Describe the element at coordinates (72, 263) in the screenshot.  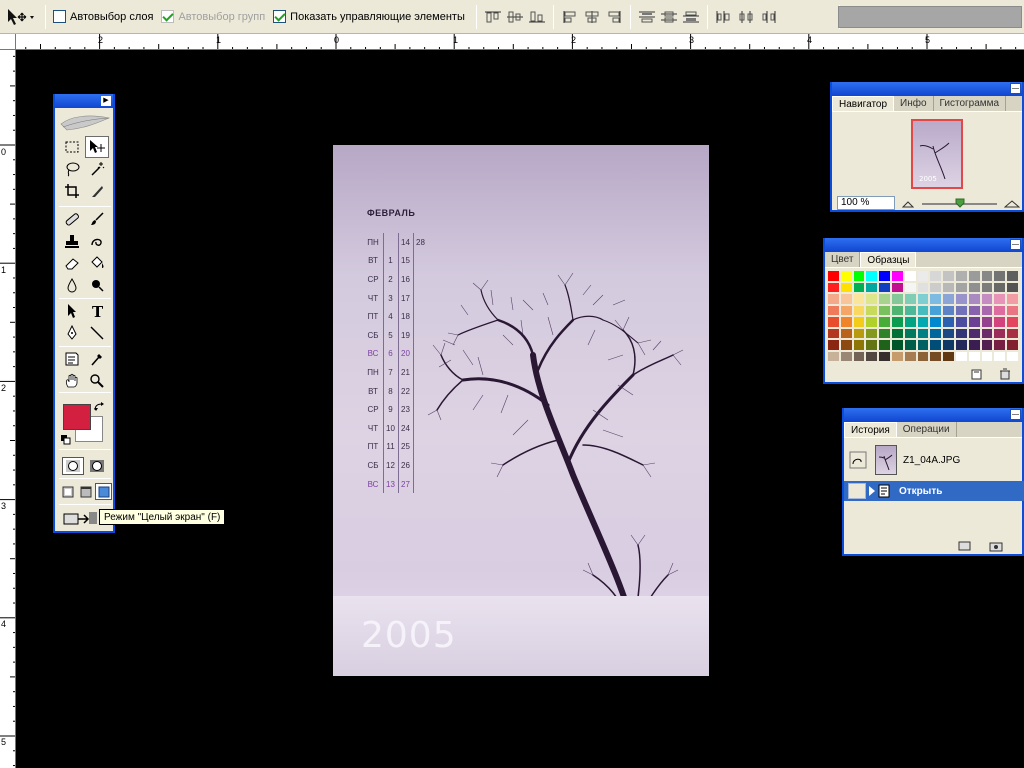
I see `eraser-tool` at that location.